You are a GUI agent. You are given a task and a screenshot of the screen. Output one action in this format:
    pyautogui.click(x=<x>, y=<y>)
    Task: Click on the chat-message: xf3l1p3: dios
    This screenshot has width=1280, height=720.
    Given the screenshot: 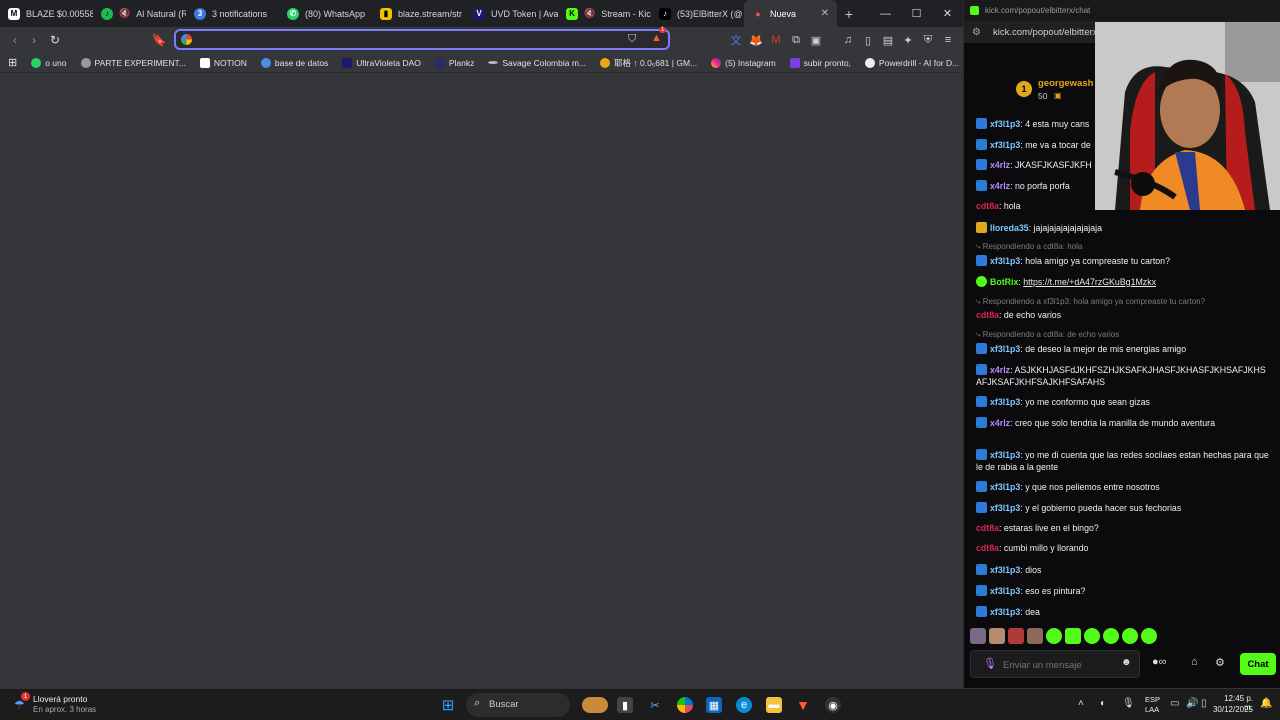 What is the action you would take?
    pyautogui.click(x=1123, y=570)
    